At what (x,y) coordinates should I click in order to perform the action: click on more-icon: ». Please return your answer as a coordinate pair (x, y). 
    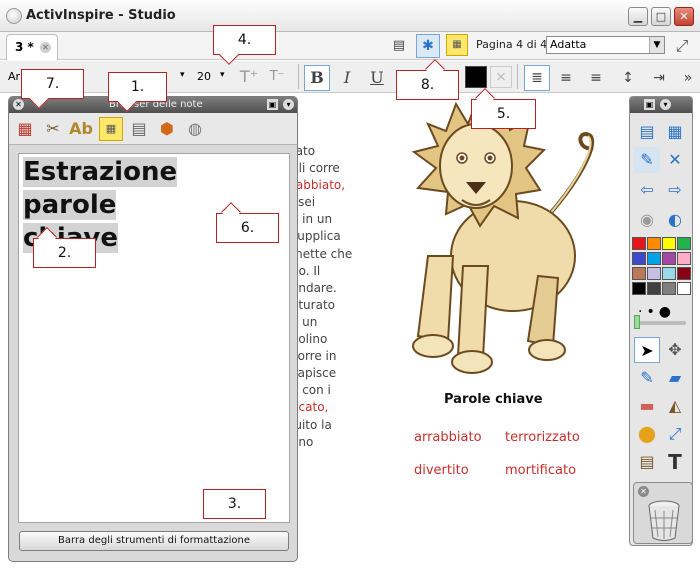
    Looking at the image, I should click on (688, 78).